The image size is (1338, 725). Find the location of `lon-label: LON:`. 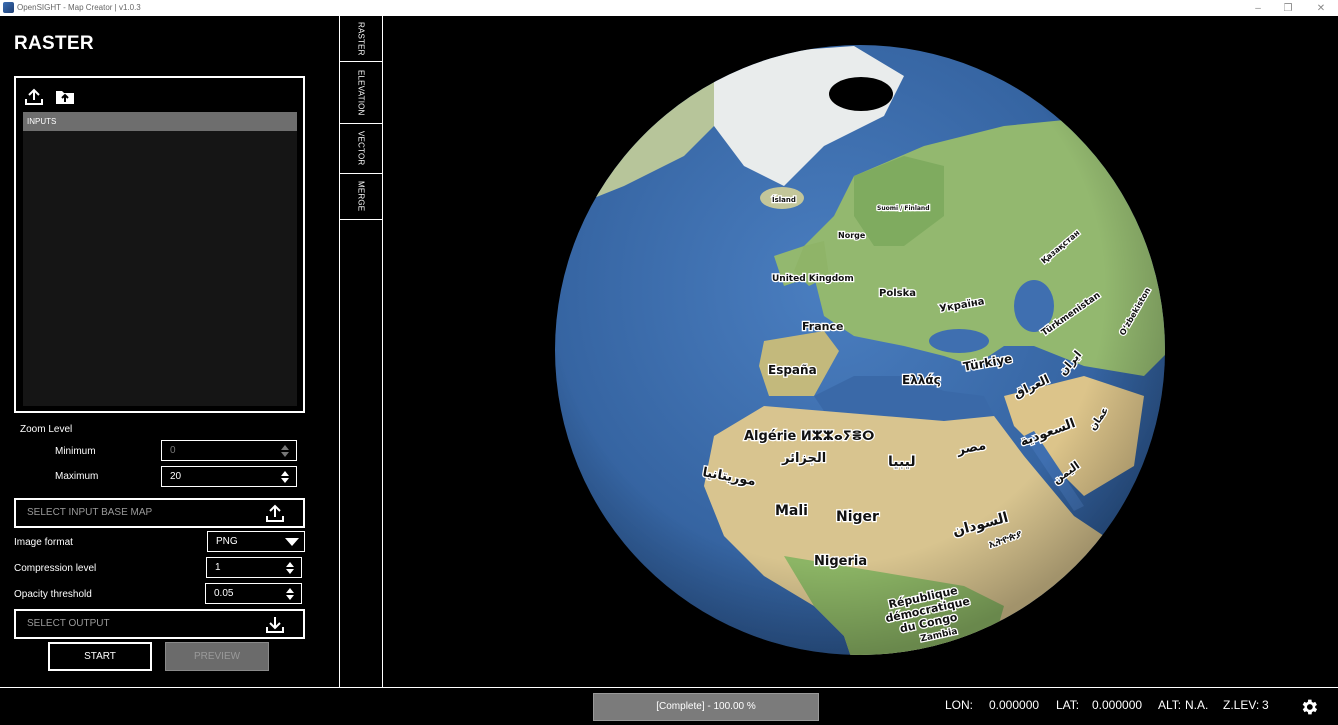

lon-label: LON: is located at coordinates (959, 705).